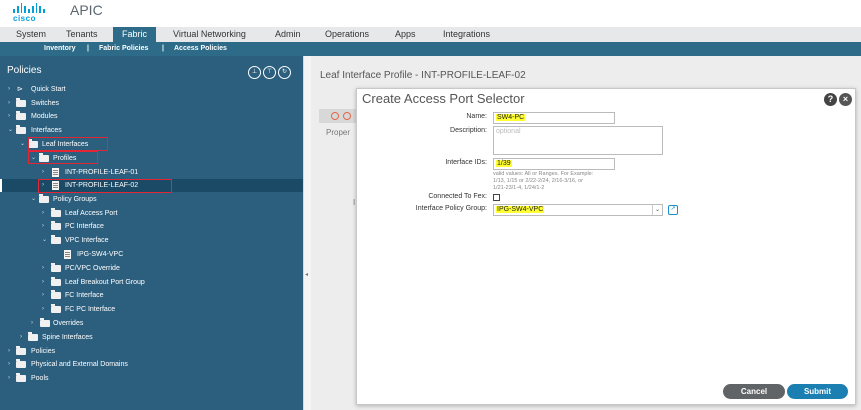 The image size is (861, 410). I want to click on submit-button: Submit, so click(817, 391).